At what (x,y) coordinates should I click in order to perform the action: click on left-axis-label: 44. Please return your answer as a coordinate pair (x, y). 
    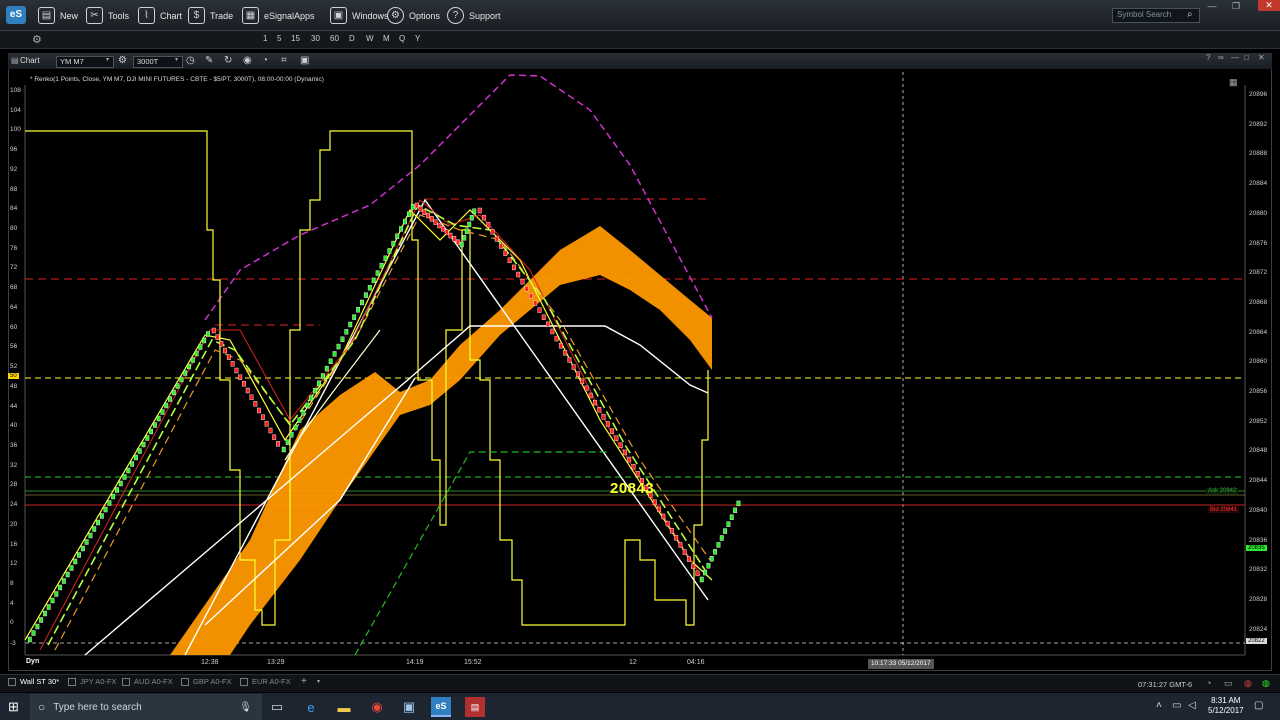
    Looking at the image, I should click on (14, 406).